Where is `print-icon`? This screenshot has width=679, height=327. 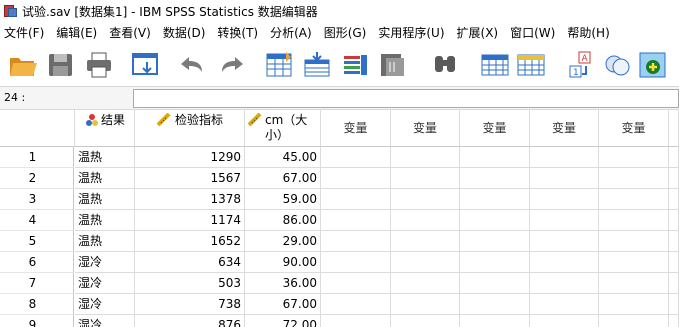
print-icon is located at coordinates (99, 65).